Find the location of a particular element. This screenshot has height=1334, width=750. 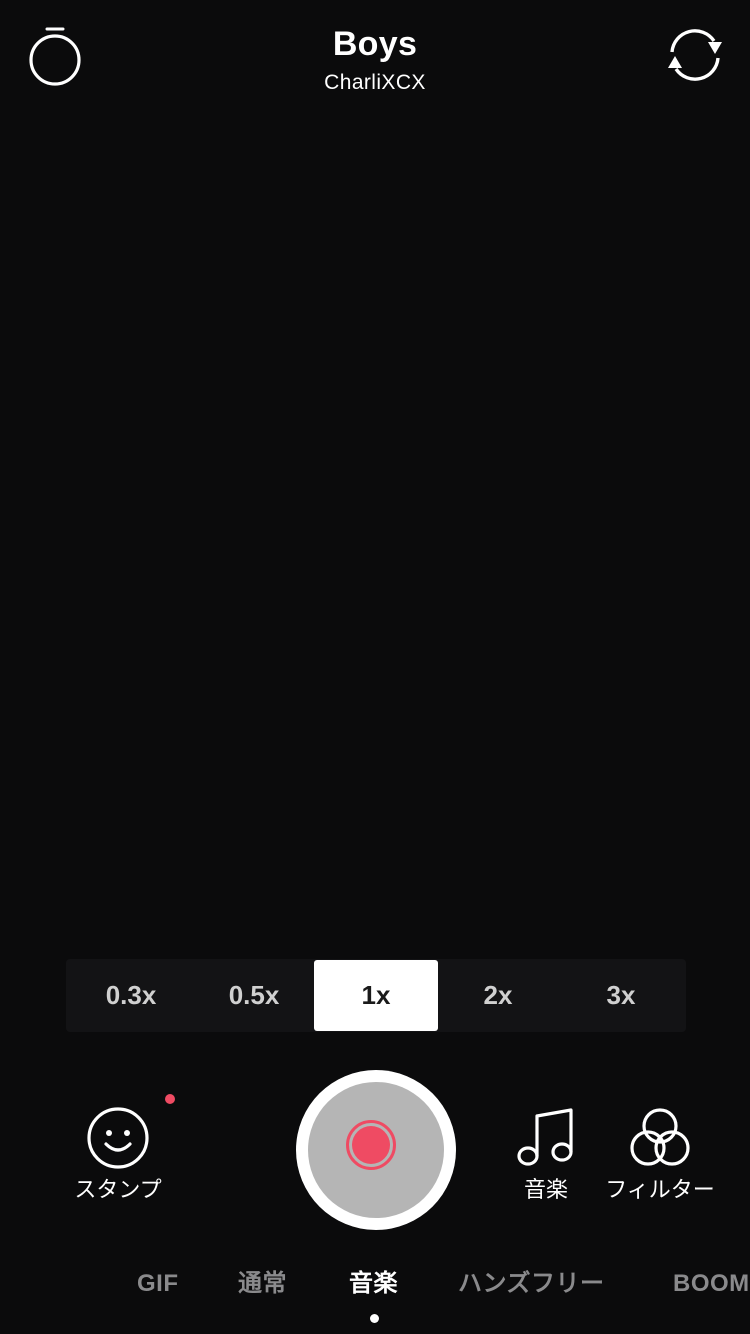

music-button: 音楽 is located at coordinates (546, 1155).